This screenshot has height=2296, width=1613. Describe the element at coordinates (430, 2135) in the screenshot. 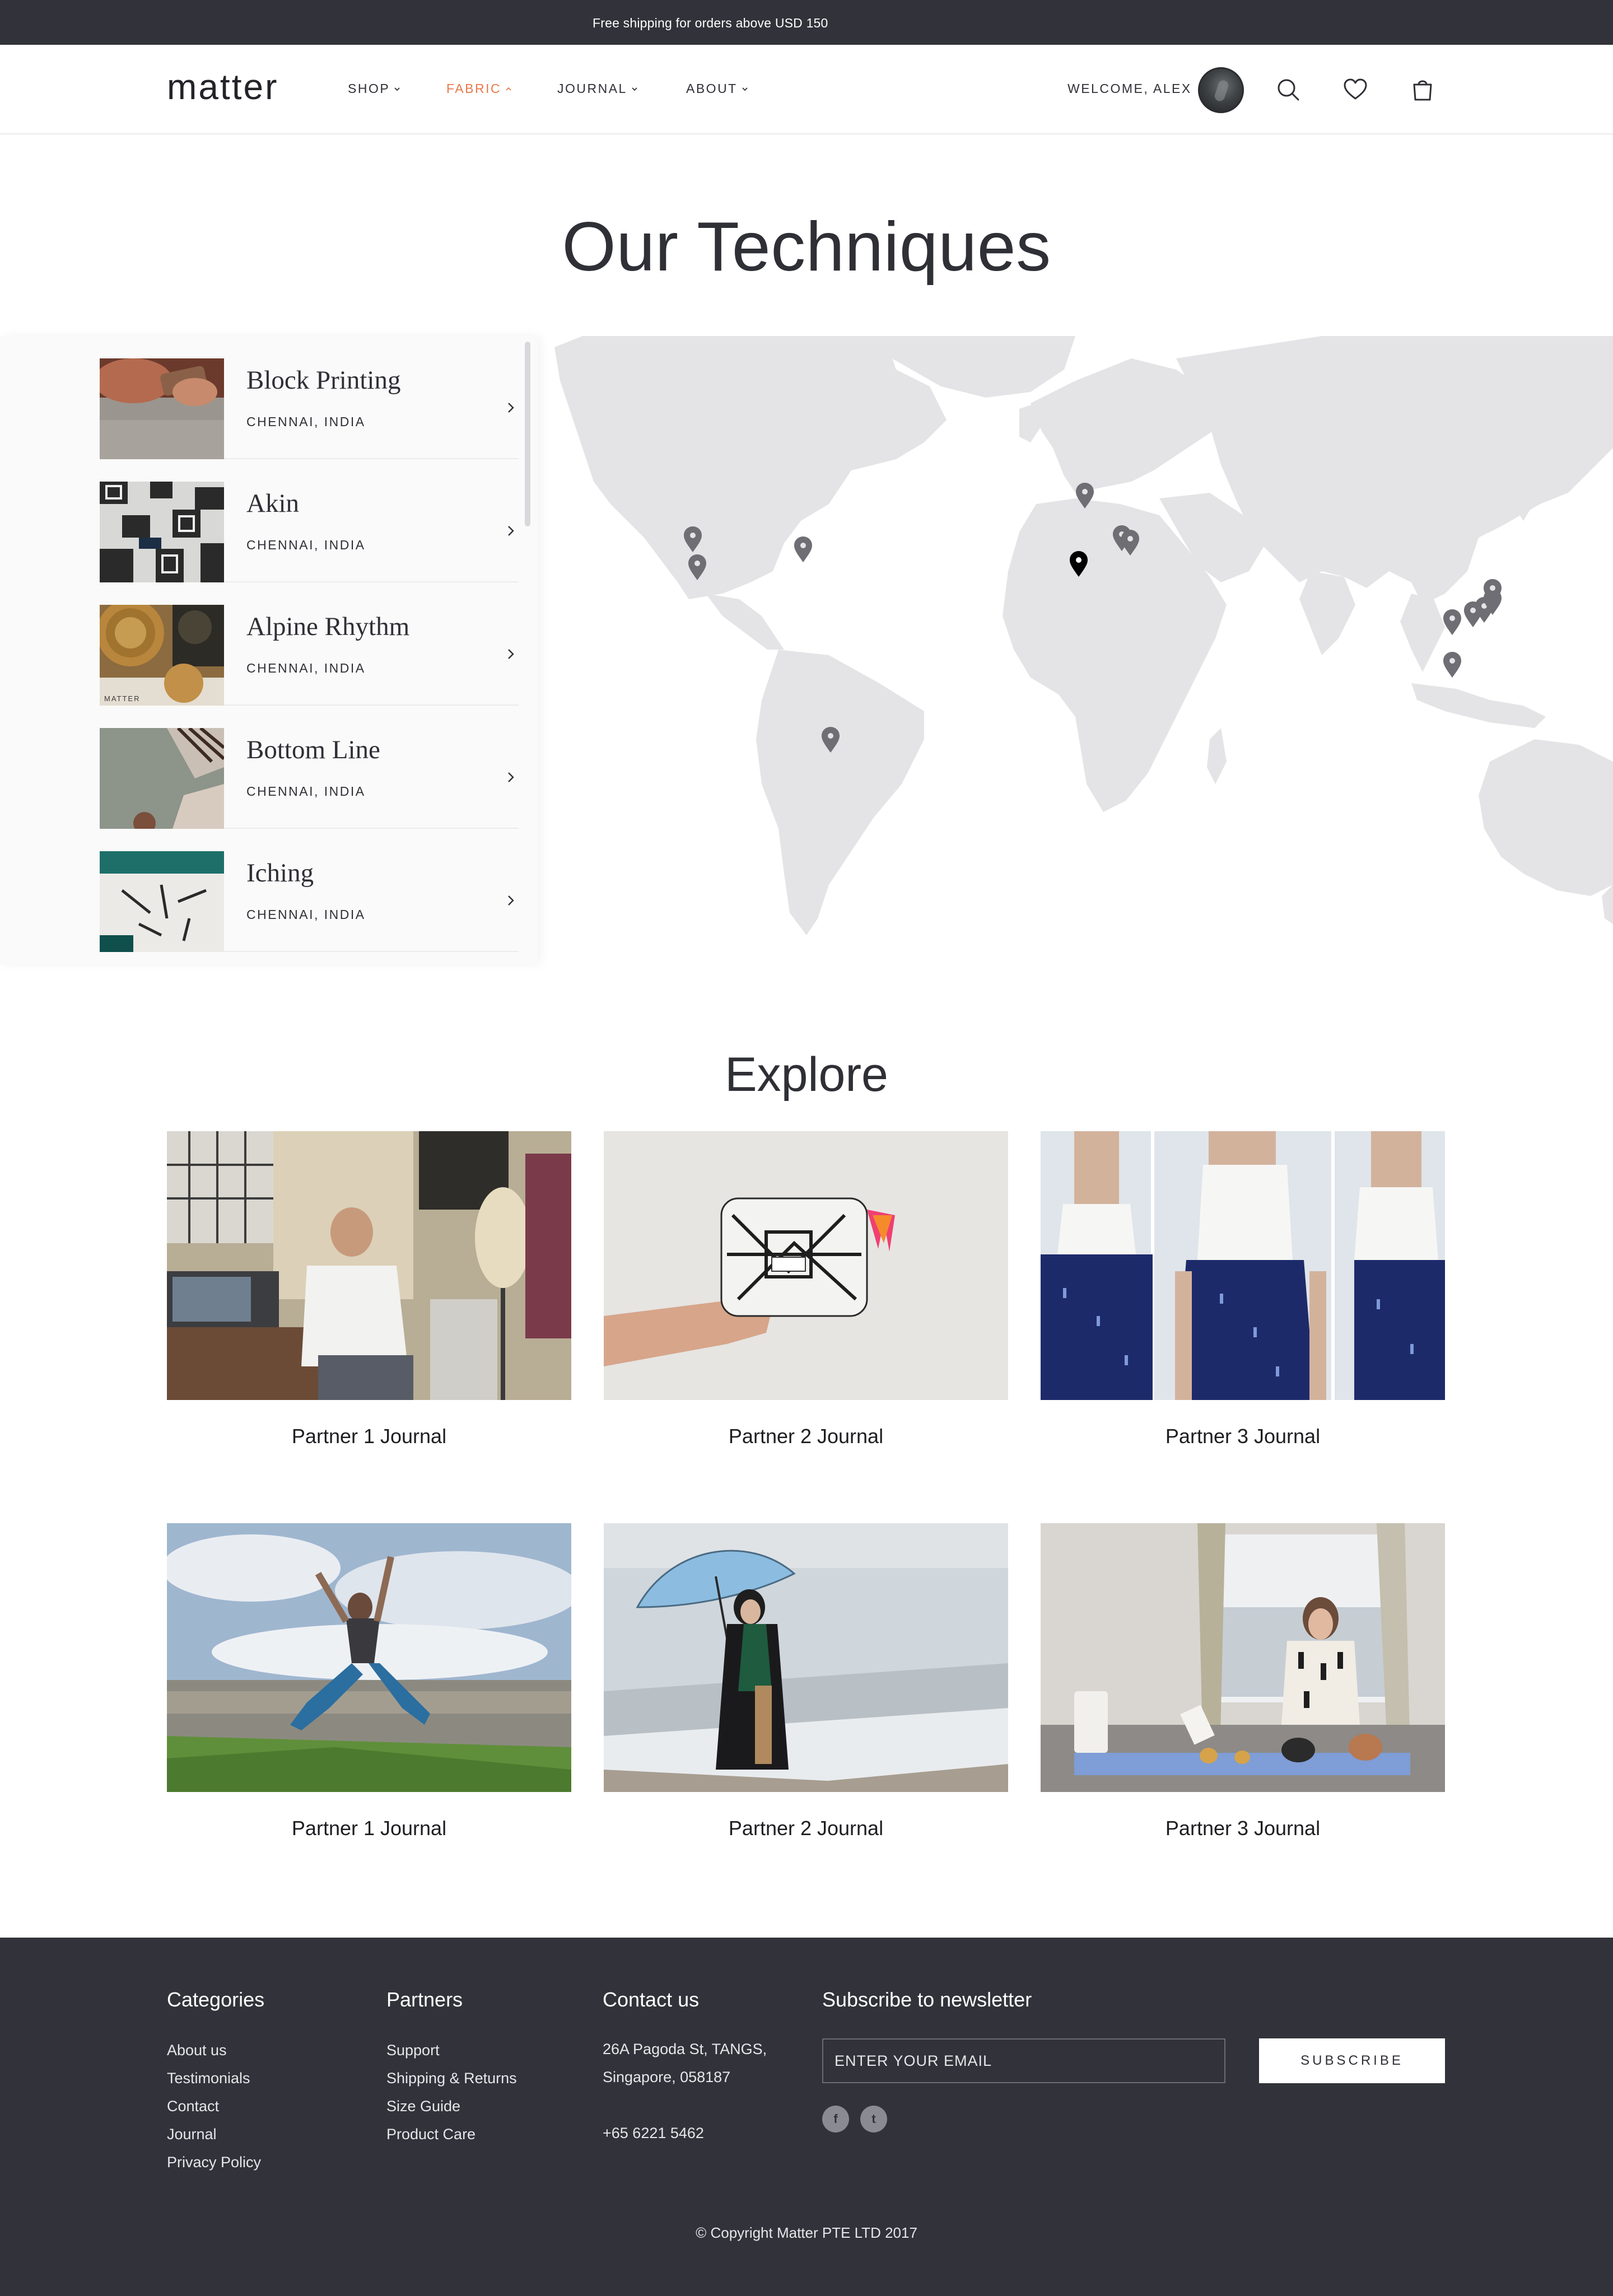

I see `footer-link-product-care: Product Care` at that location.